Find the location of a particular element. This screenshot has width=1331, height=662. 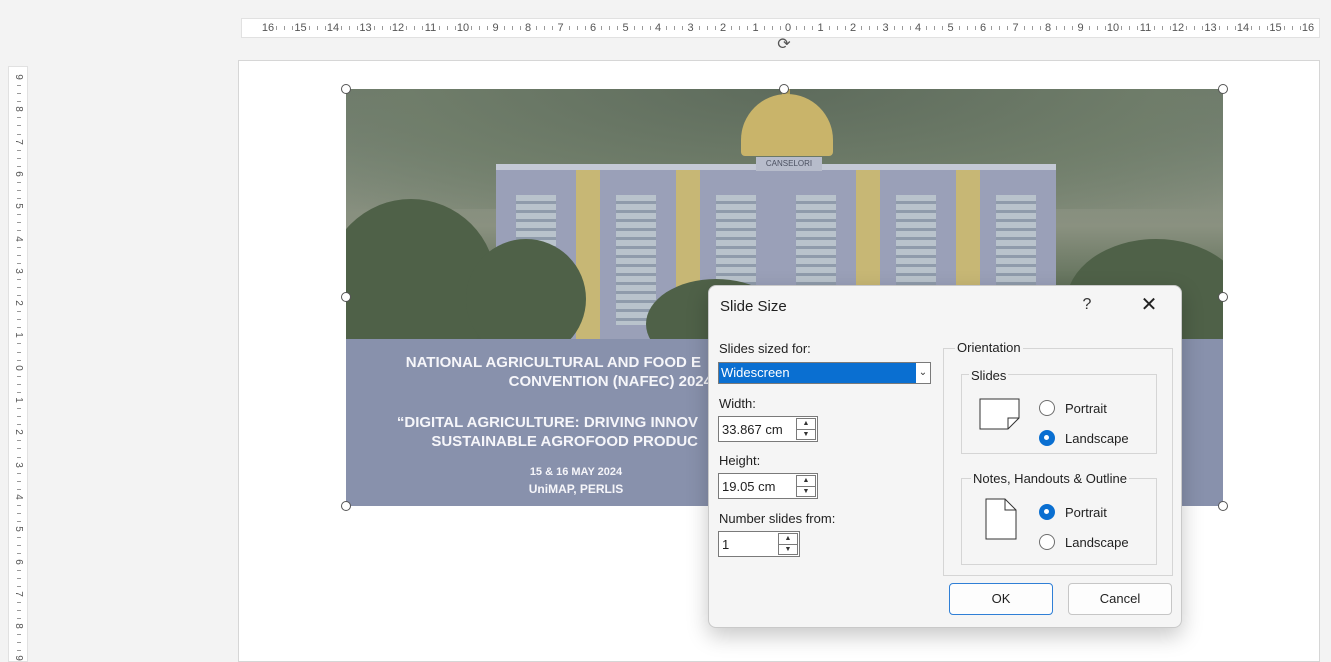

ruler-number: 16 is located at coordinates (1308, 28).